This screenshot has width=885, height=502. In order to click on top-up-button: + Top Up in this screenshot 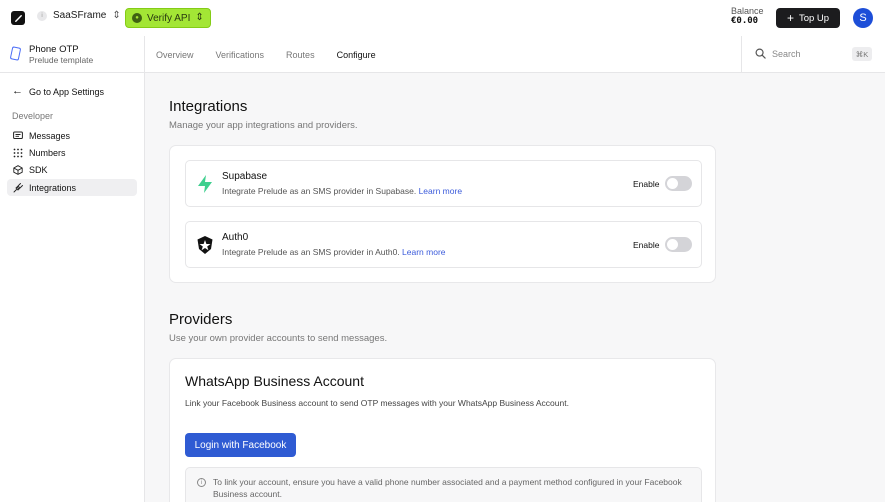, I will do `click(808, 18)`.